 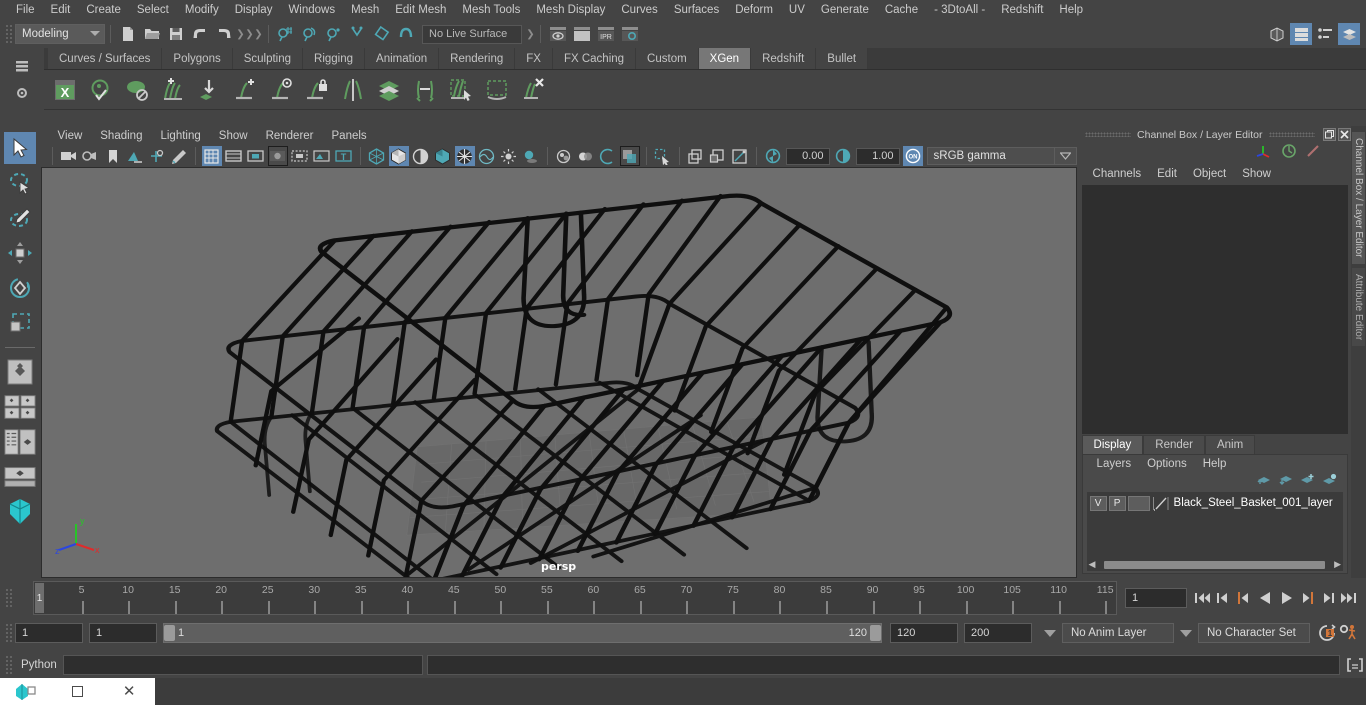 What do you see at coordinates (629, 156) in the screenshot?
I see `depth-of-field-icon` at bounding box center [629, 156].